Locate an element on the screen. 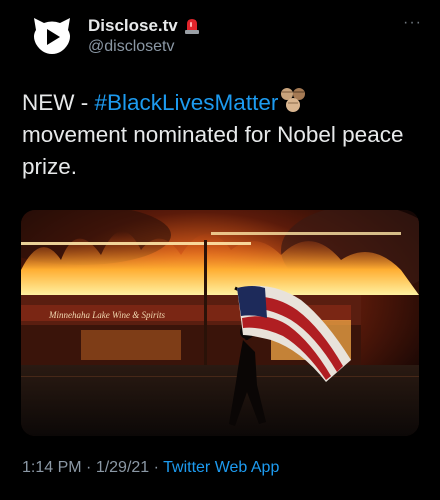 The height and width of the screenshot is (500, 440). display-name: Disclose.tv is located at coordinates (133, 26).